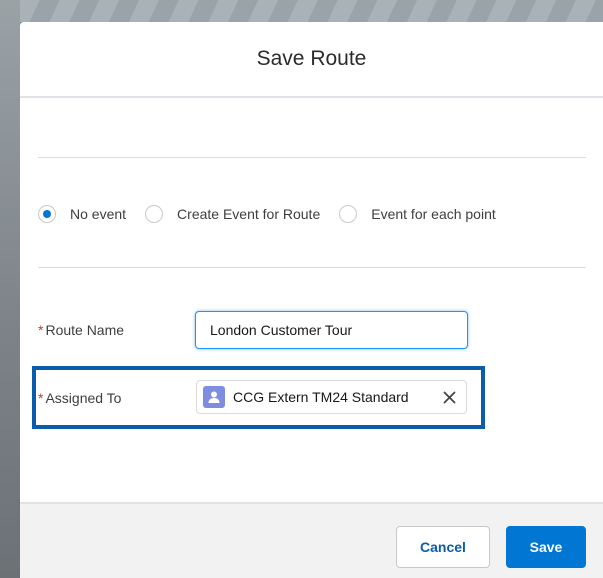 This screenshot has width=603, height=578. I want to click on radio-no-event: No event, so click(82, 214).